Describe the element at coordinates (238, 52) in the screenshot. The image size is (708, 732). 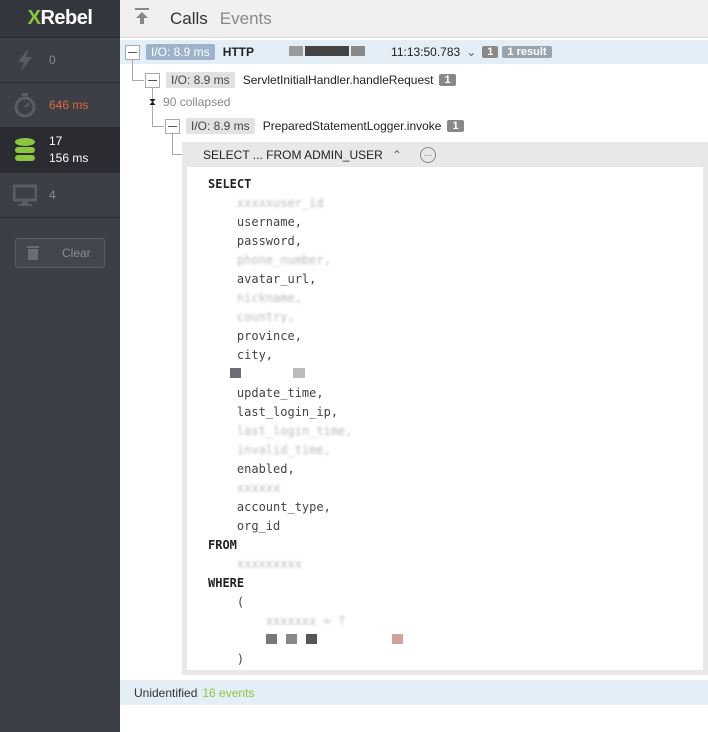
I see `call-type: HTTP` at that location.